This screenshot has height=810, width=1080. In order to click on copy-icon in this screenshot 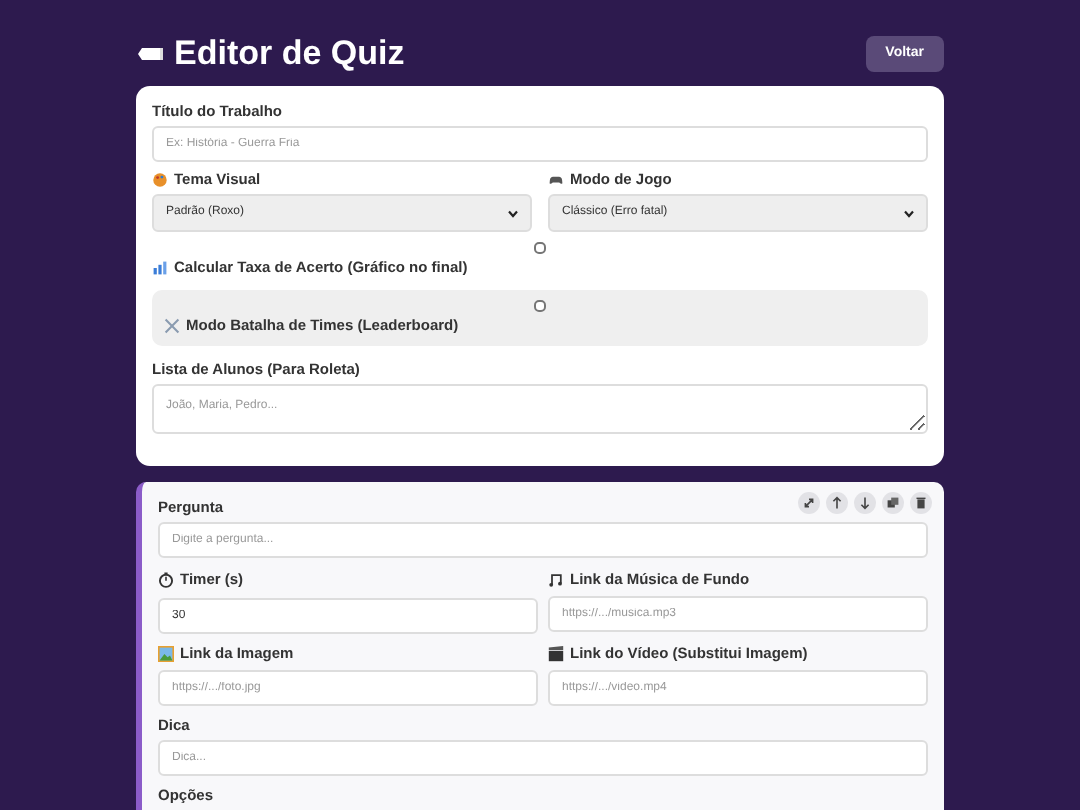, I will do `click(893, 503)`.